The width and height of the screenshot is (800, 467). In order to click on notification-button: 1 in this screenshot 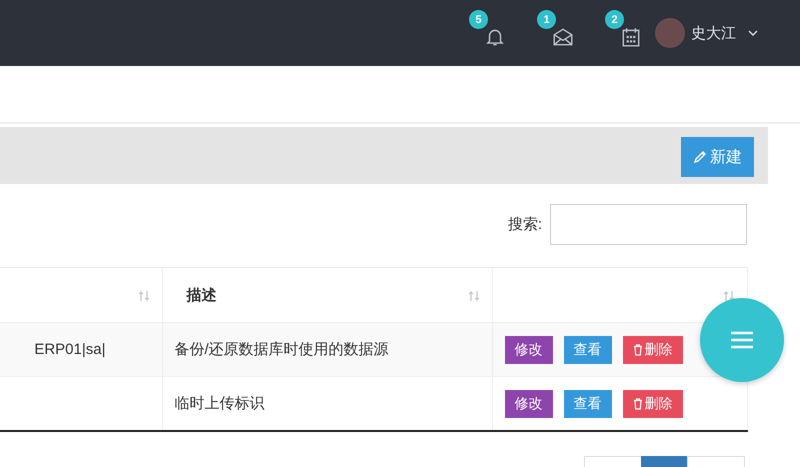, I will do `click(555, 29)`.